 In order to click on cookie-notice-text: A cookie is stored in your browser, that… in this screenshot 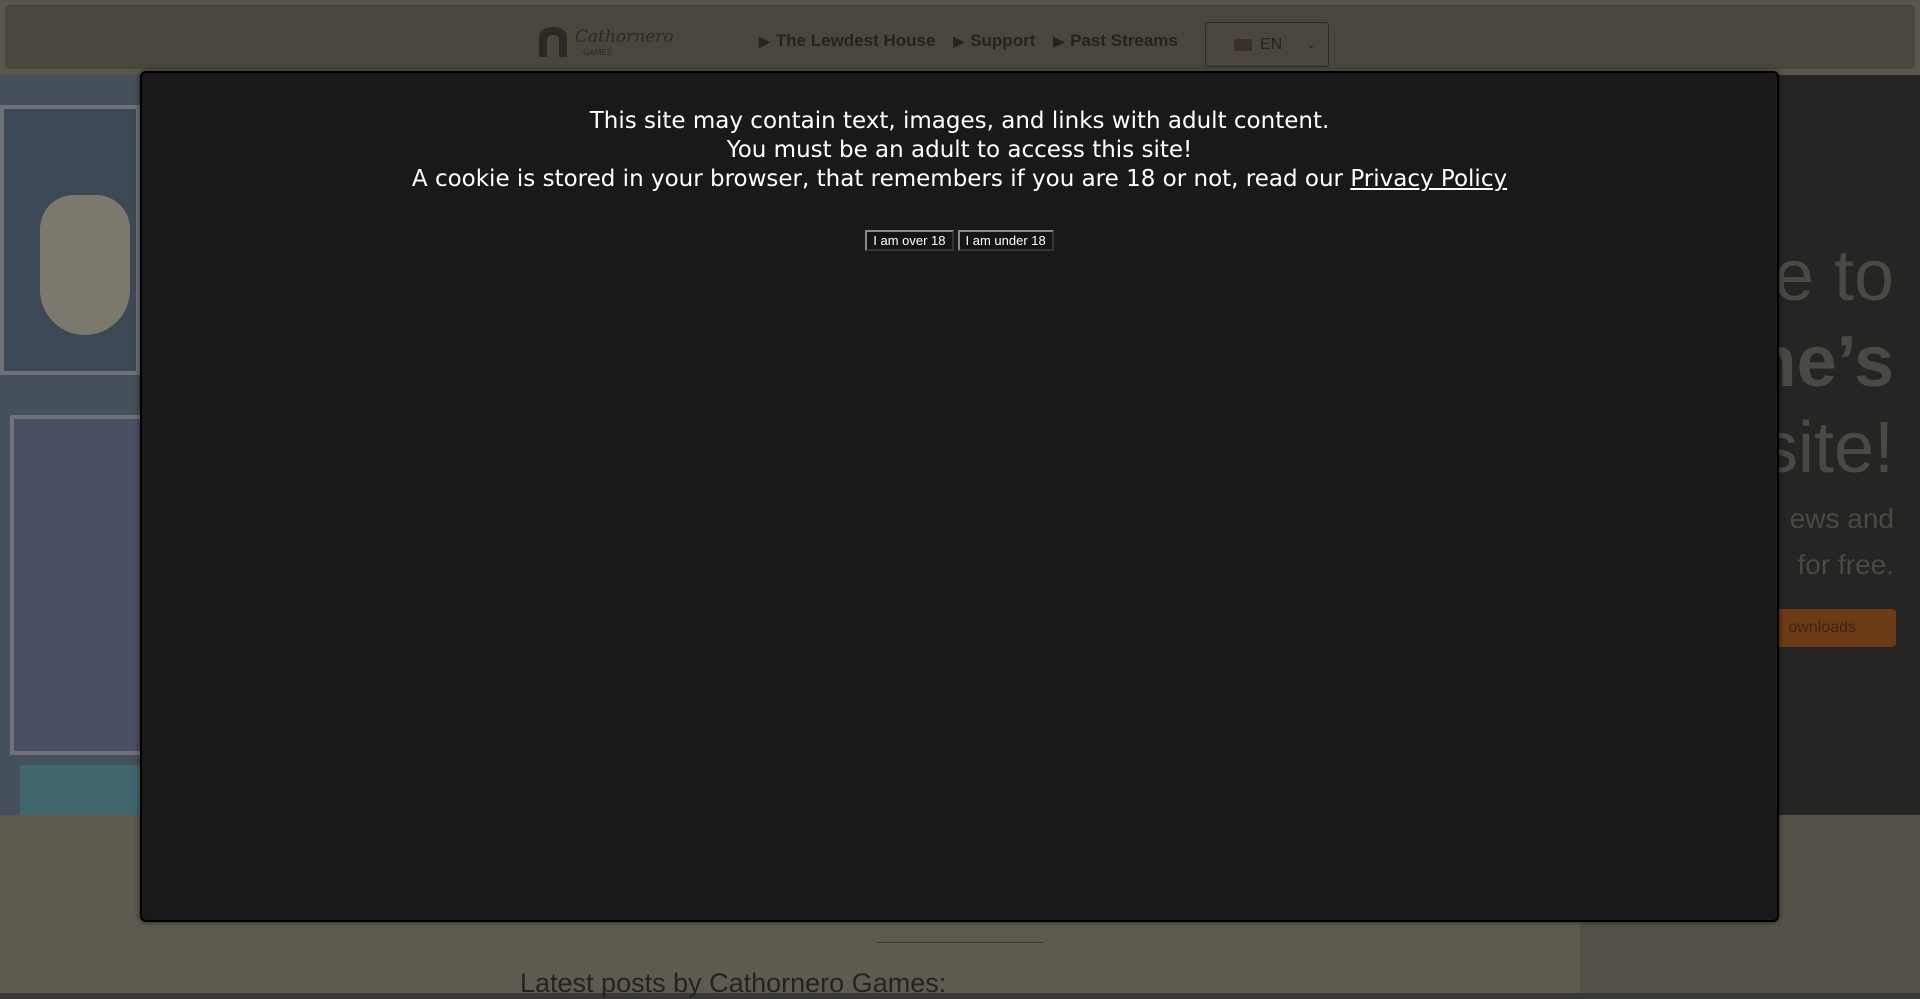, I will do `click(881, 179)`.